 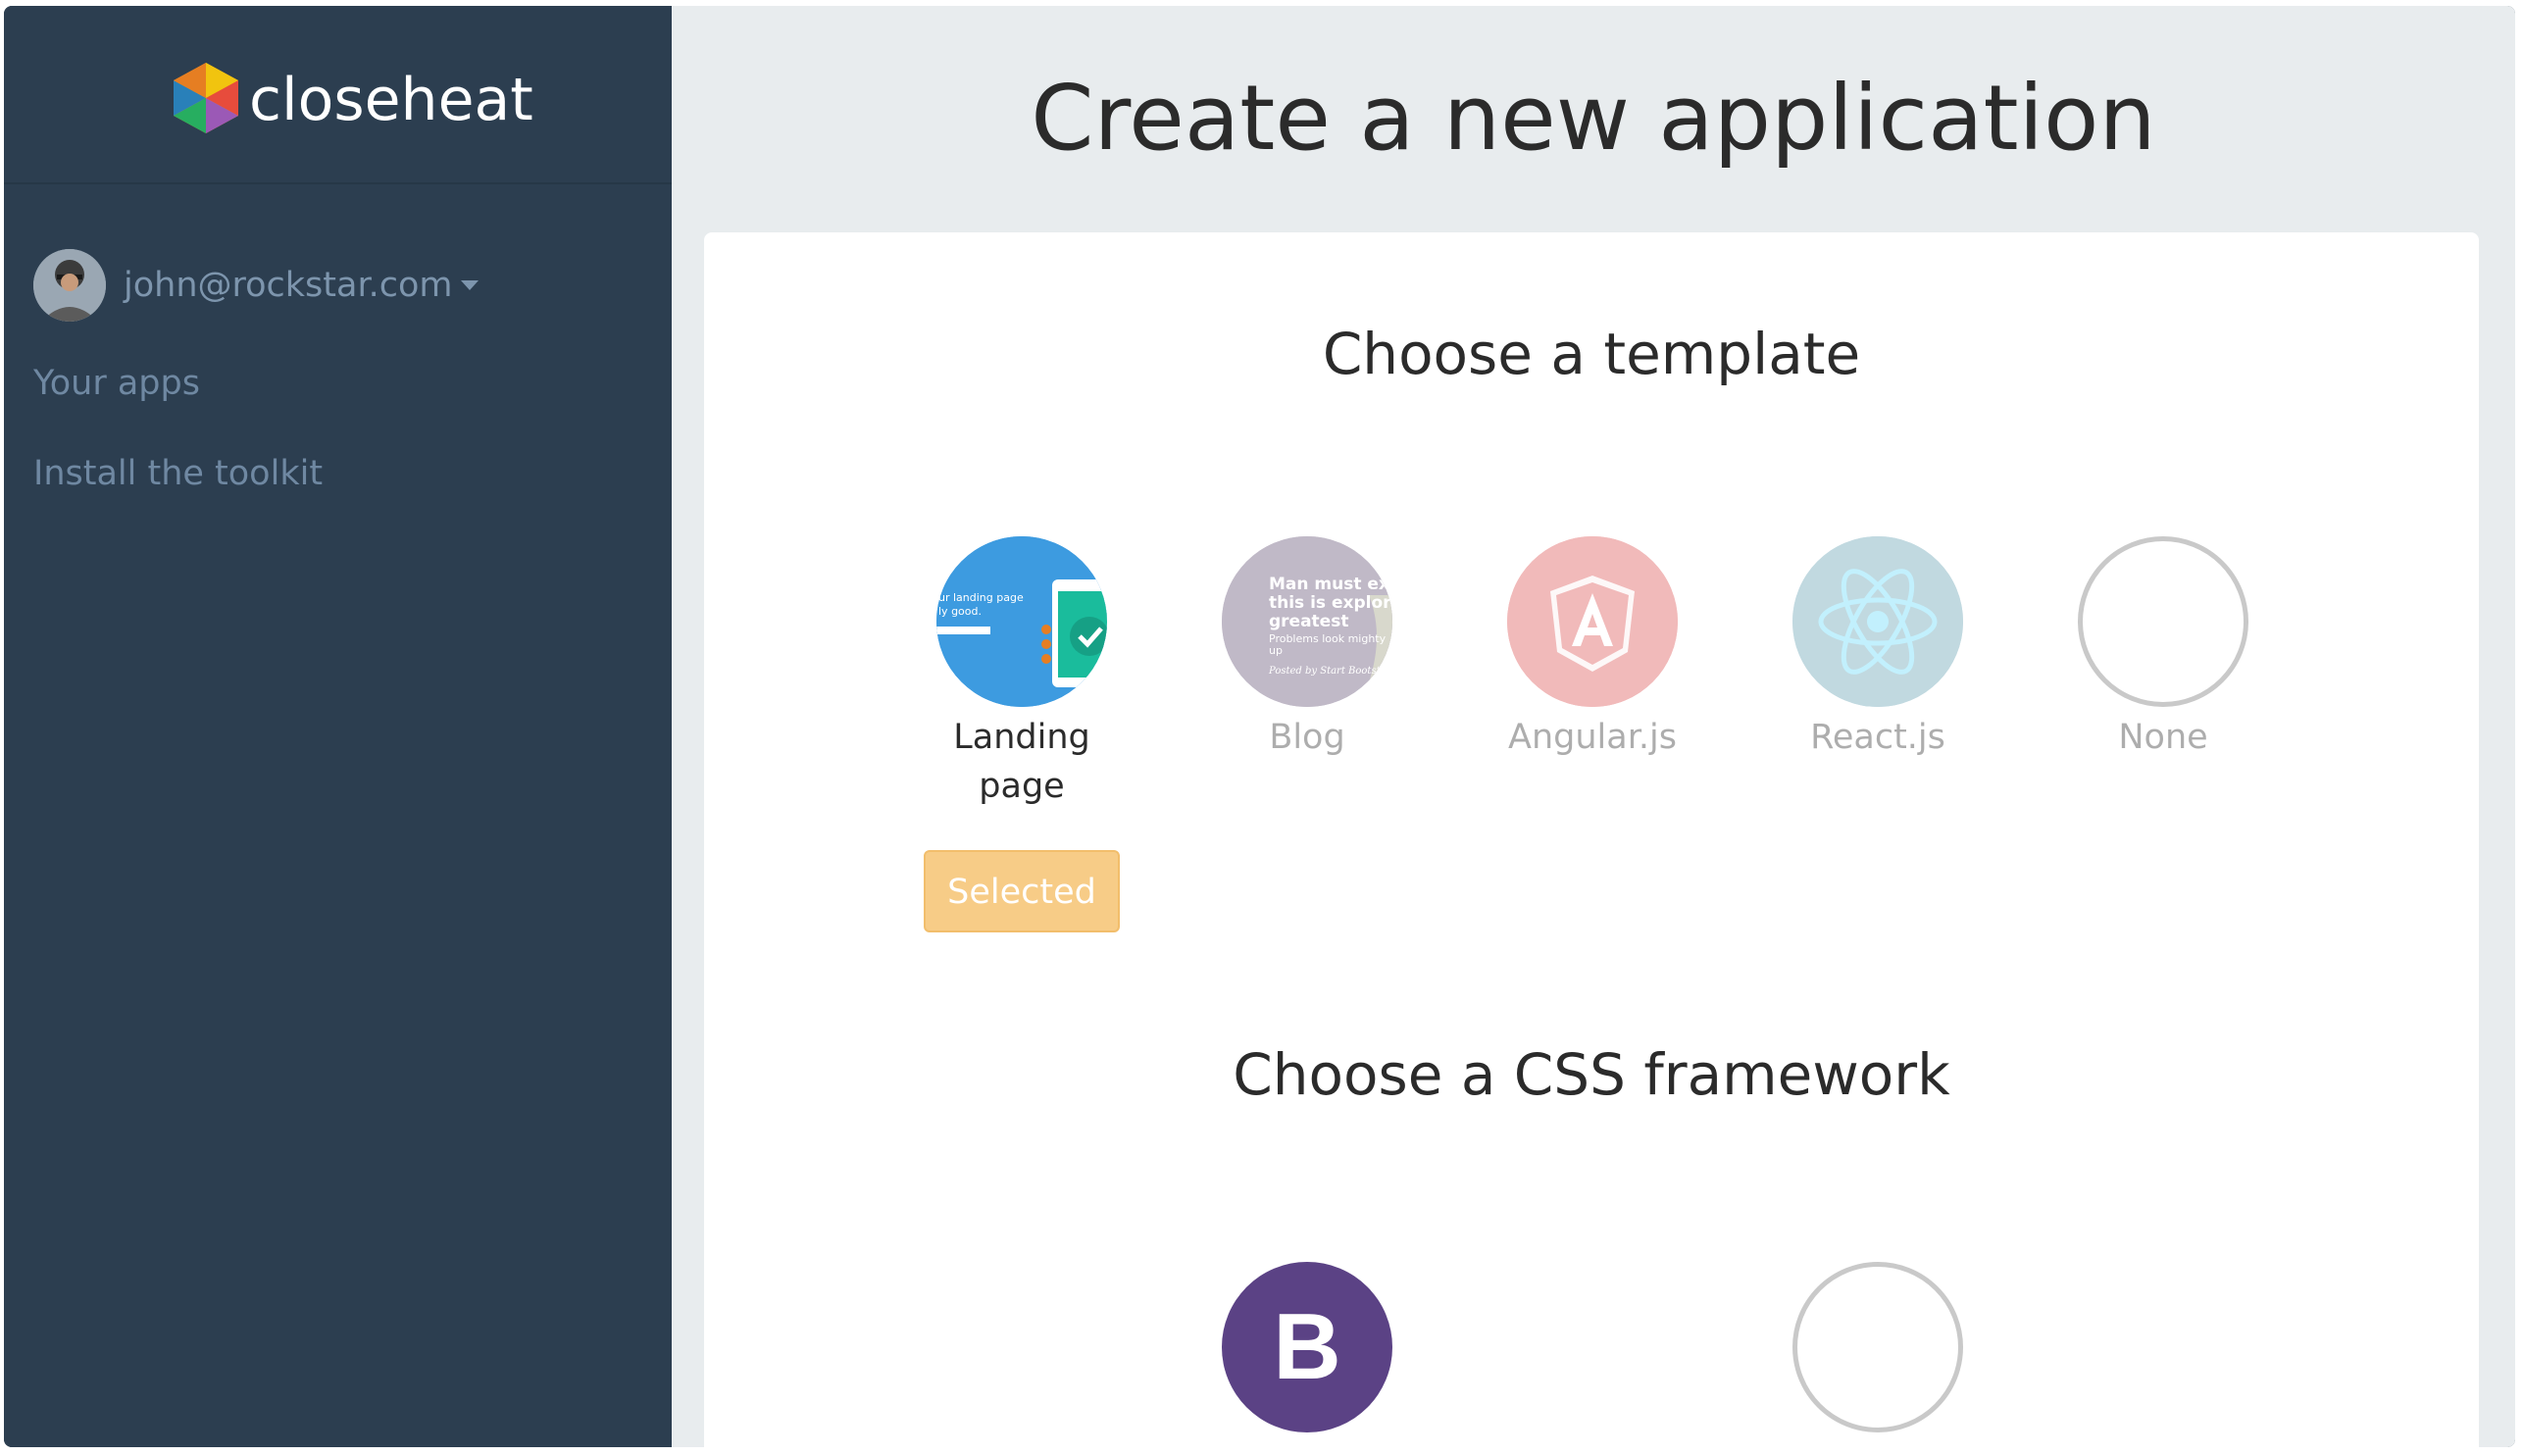 I want to click on blog-thumb-line-6: Posted by Start Bootstr, so click(x=1327, y=671).